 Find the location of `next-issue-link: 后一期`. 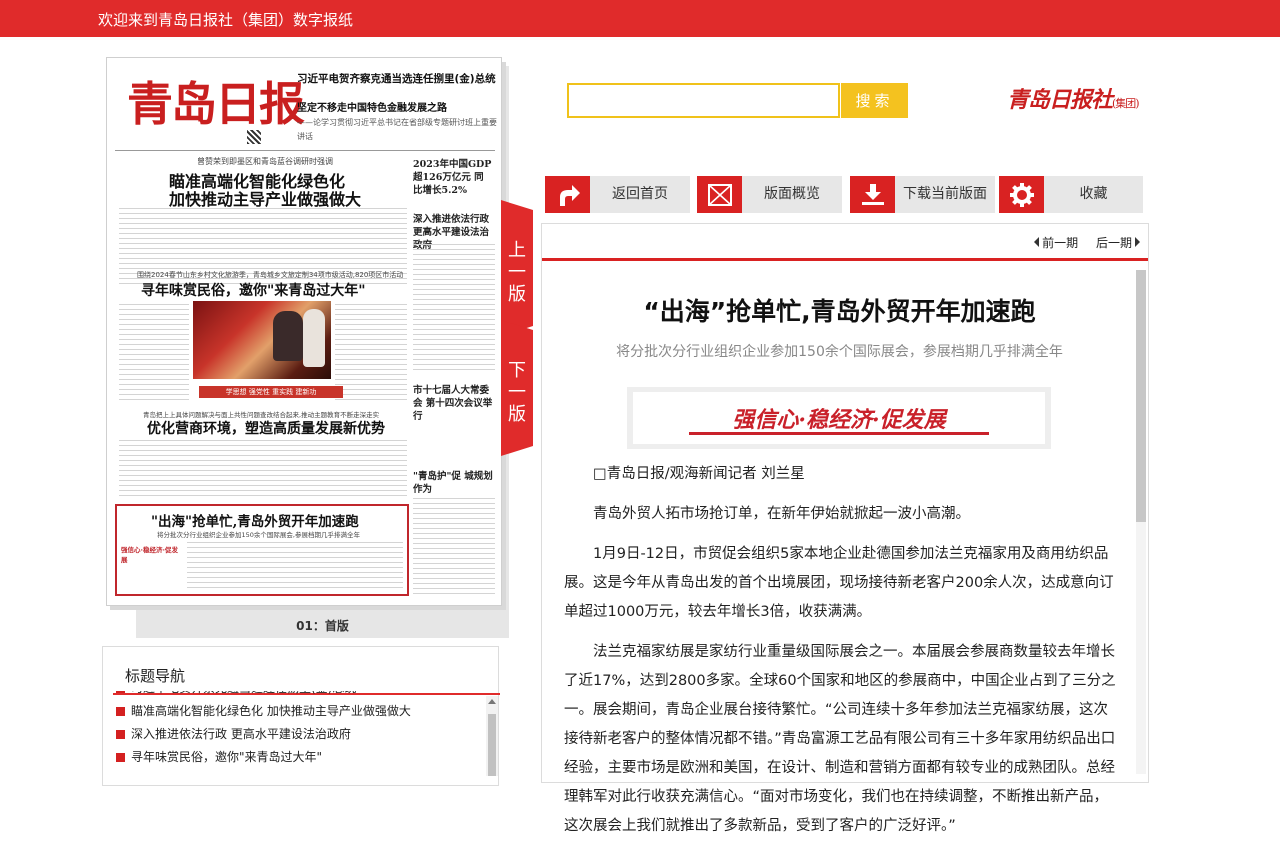

next-issue-link: 后一期 is located at coordinates (1118, 243).